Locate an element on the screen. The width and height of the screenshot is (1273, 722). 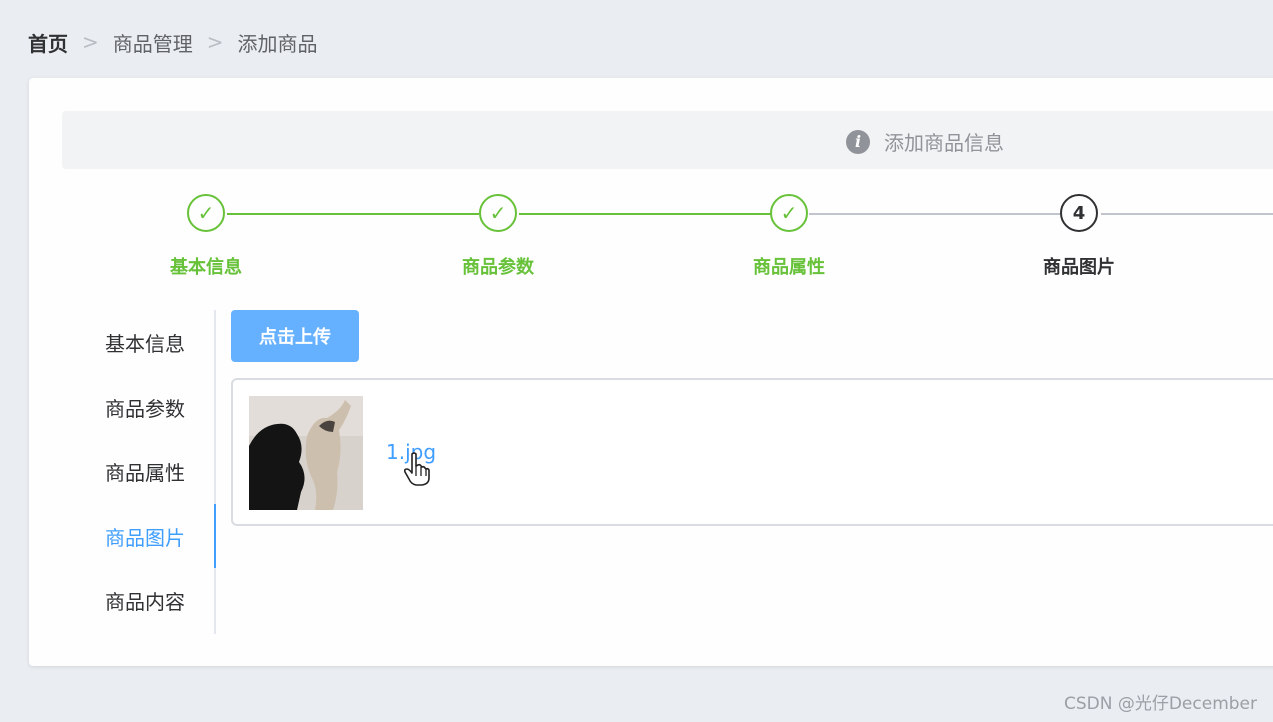
step-title: 商品参数 is located at coordinates (498, 267).